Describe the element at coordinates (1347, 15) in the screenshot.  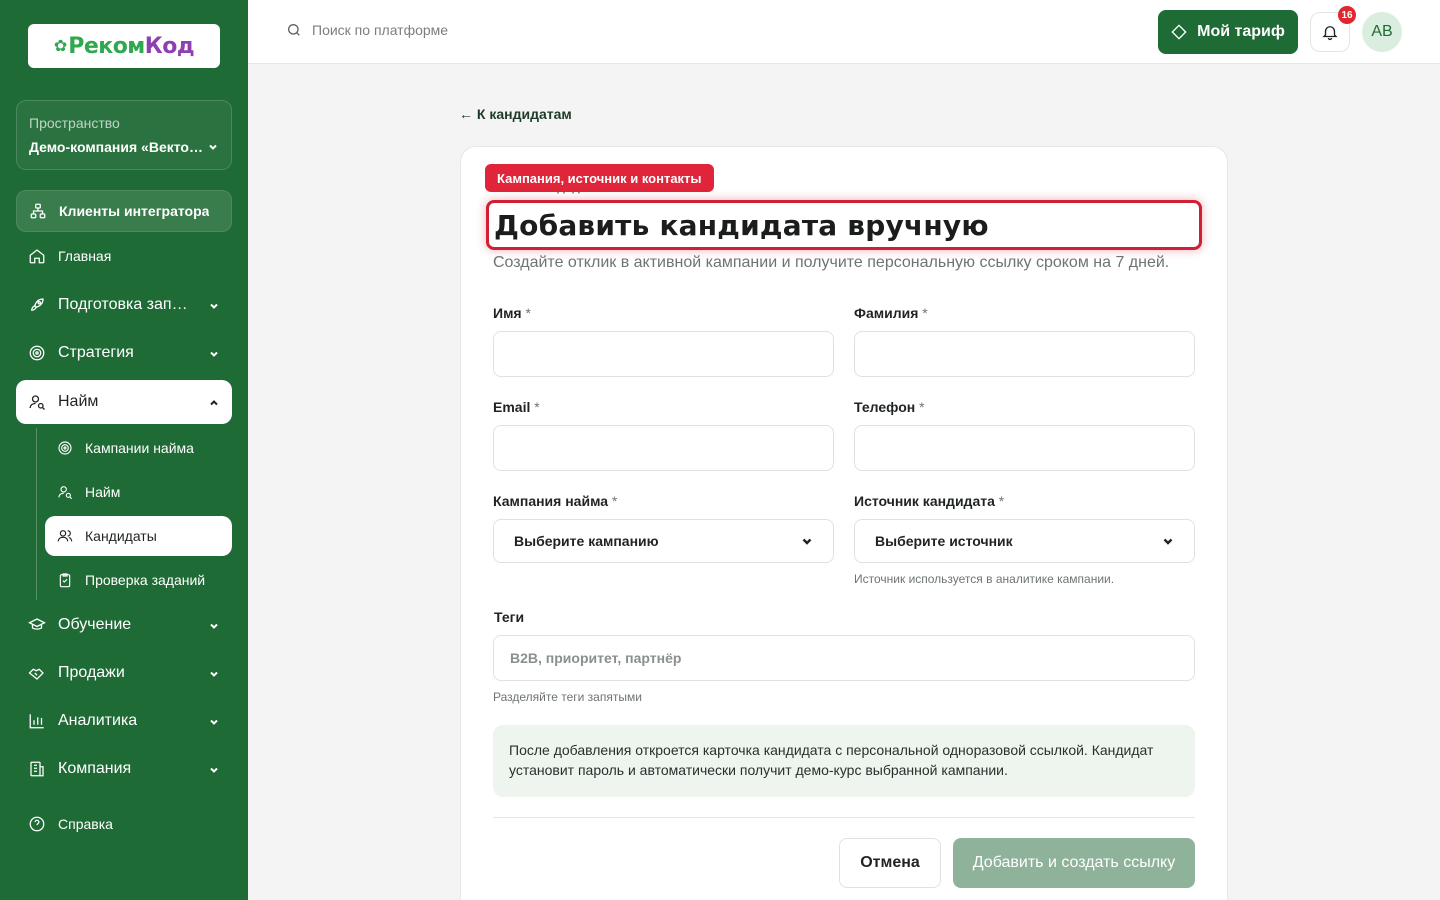
I see `notifications-badge: 16` at that location.